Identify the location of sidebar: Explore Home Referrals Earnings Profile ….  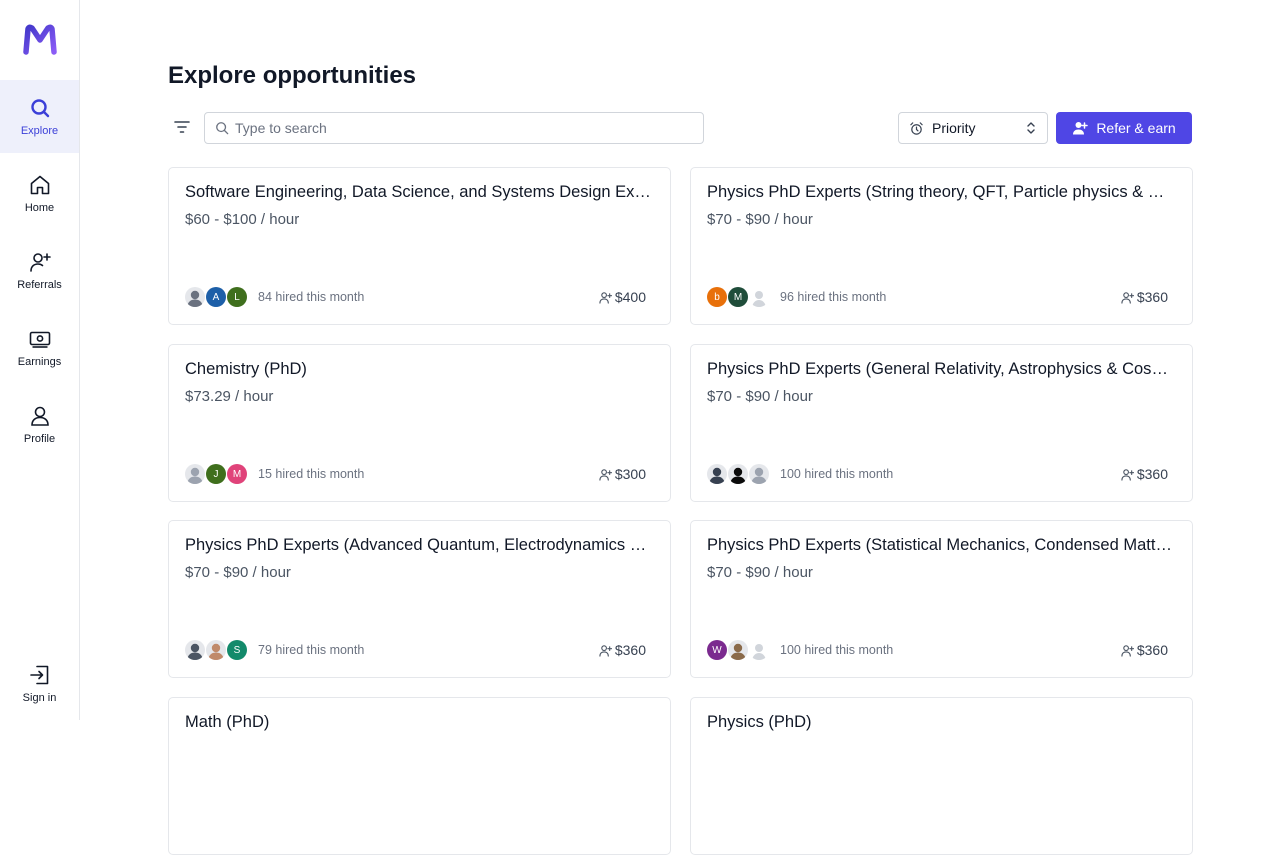
(40, 360).